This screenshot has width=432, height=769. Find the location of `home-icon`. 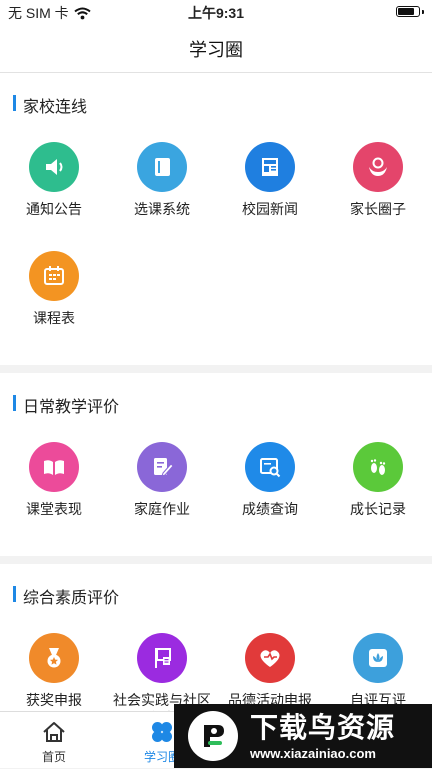

home-icon is located at coordinates (54, 732).